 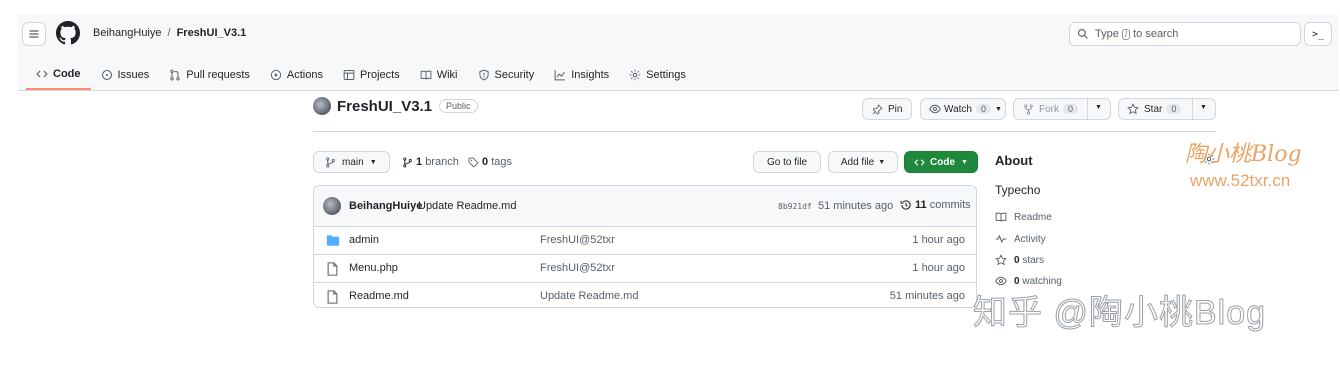 What do you see at coordinates (1318, 34) in the screenshot?
I see `command-palette-button: >_` at bounding box center [1318, 34].